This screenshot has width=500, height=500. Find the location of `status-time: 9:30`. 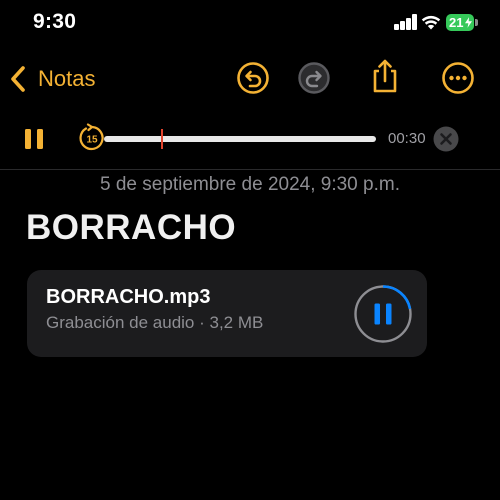

status-time: 9:30 is located at coordinates (55, 21).